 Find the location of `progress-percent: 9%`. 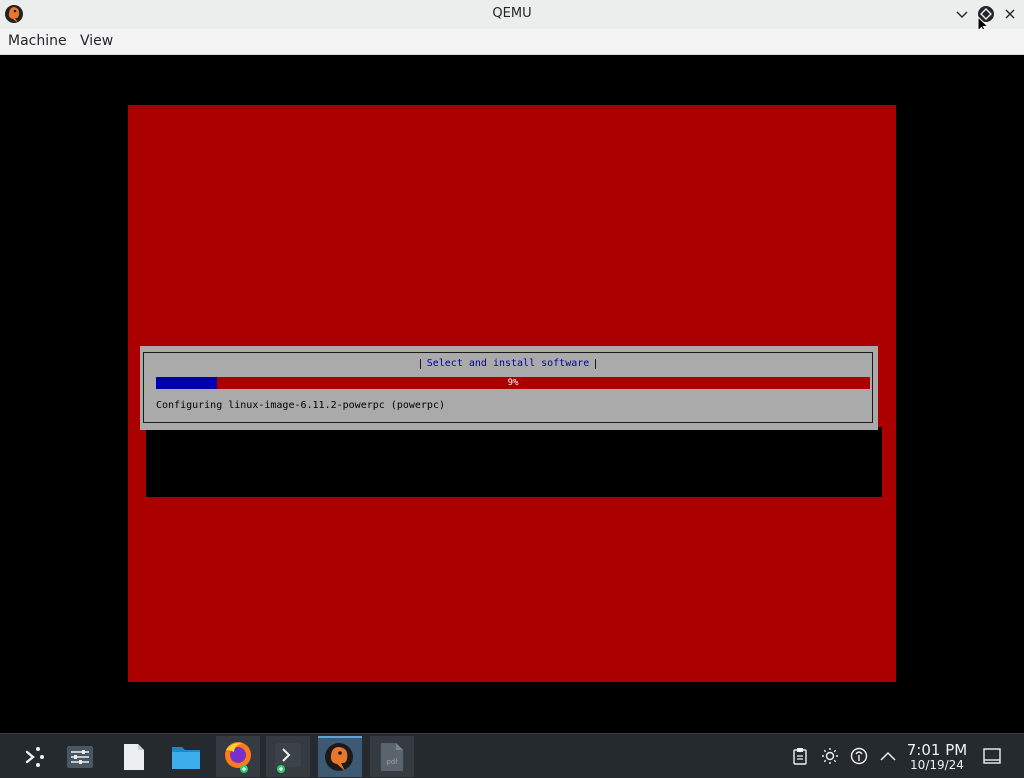

progress-percent: 9% is located at coordinates (513, 383).